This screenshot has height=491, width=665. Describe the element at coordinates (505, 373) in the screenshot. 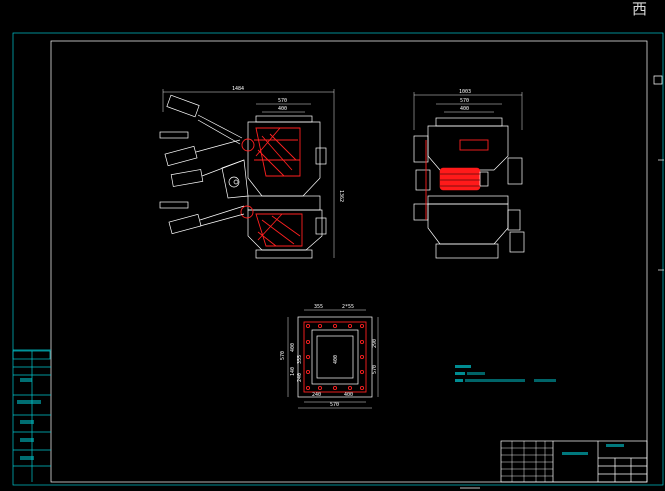

I see `technical-notes` at that location.